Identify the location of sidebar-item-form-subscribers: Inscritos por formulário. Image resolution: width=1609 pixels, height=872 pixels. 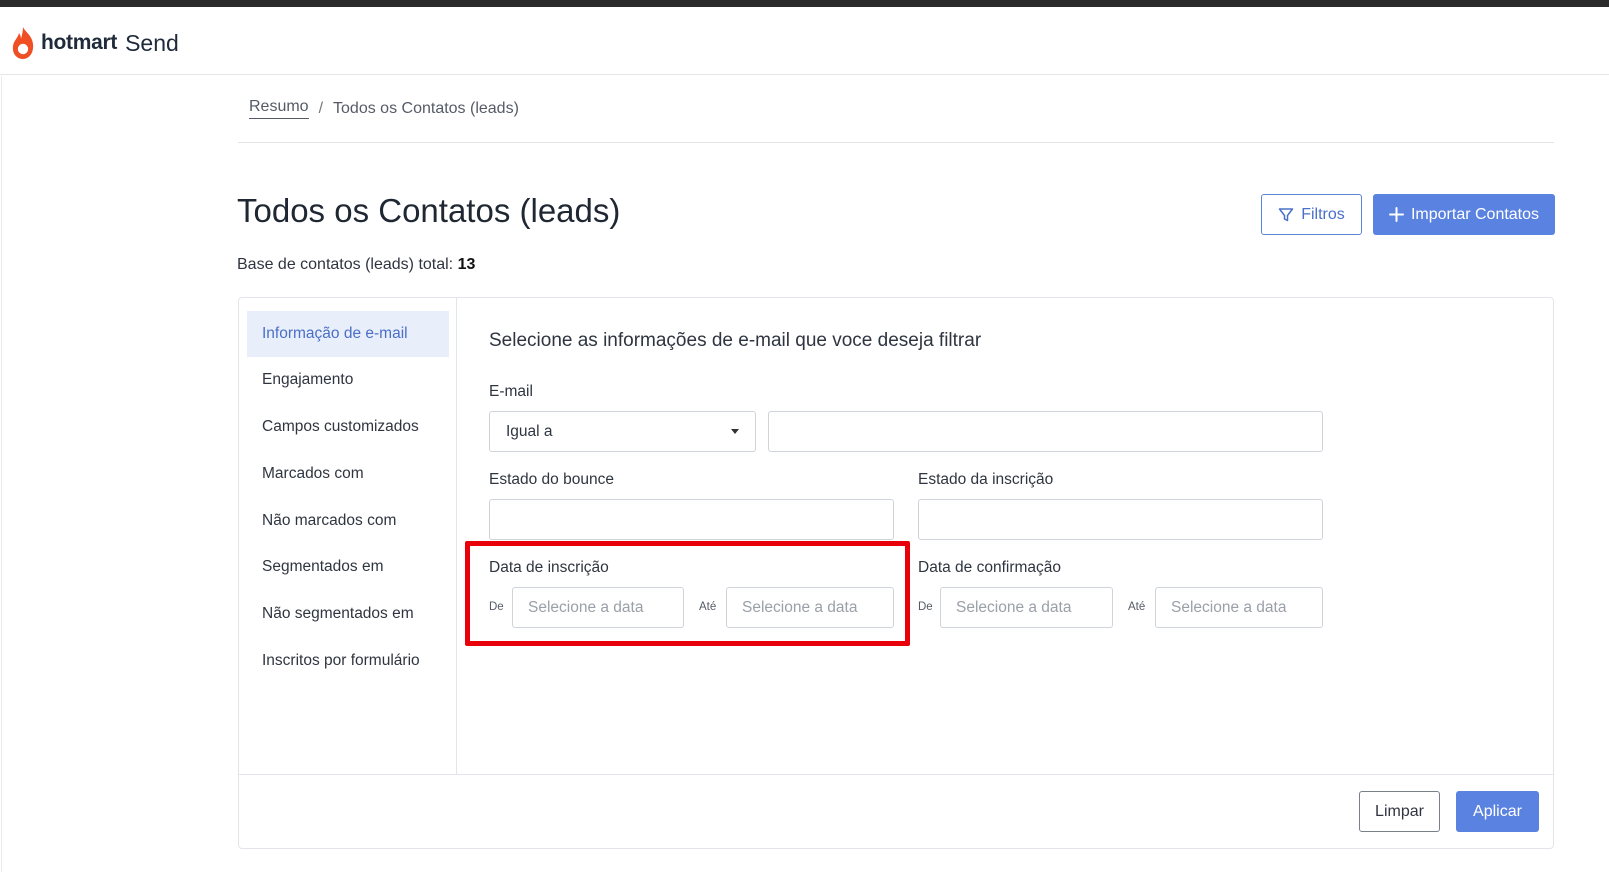
(348, 661).